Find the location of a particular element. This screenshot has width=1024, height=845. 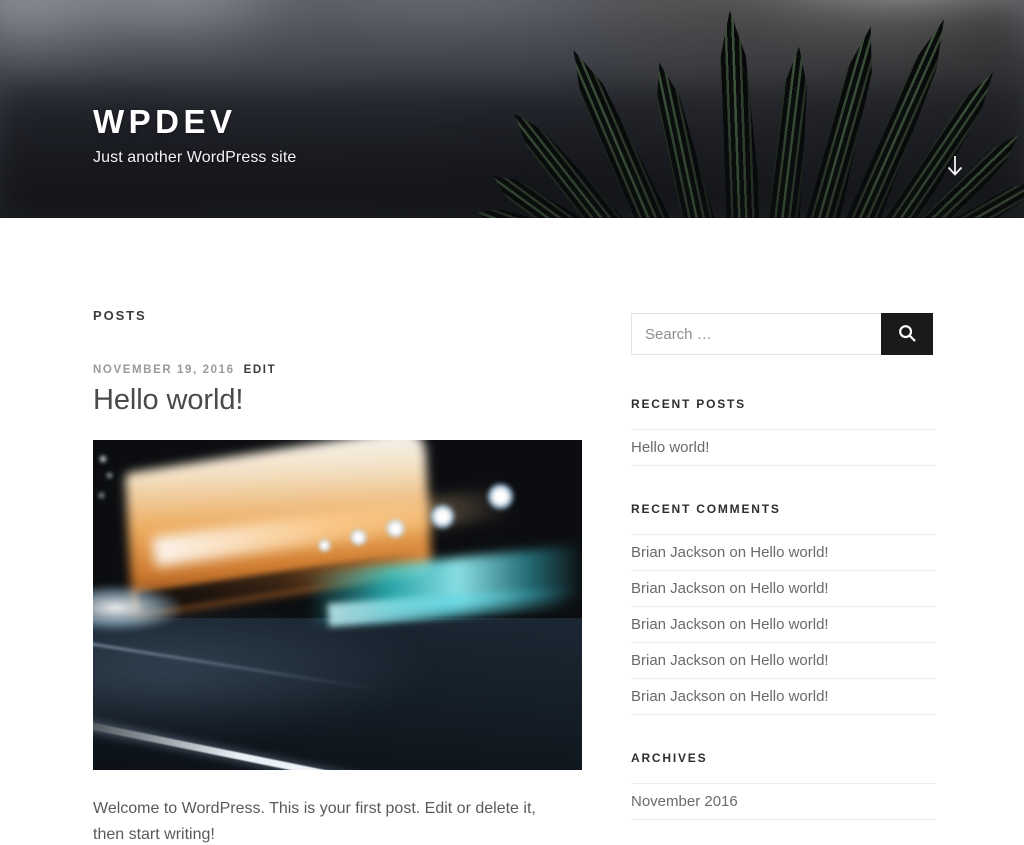

edit-post-link: EDIT is located at coordinates (260, 370).